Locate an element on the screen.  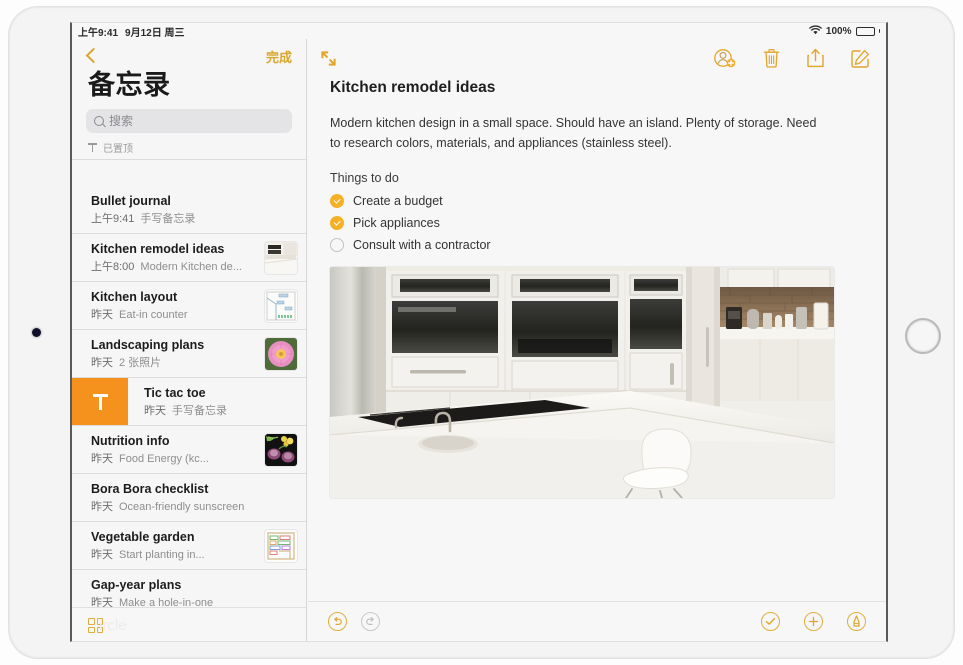
note-item-texts: Landscaping plans 昨天 2 张照片 is located at coordinates (175, 354).